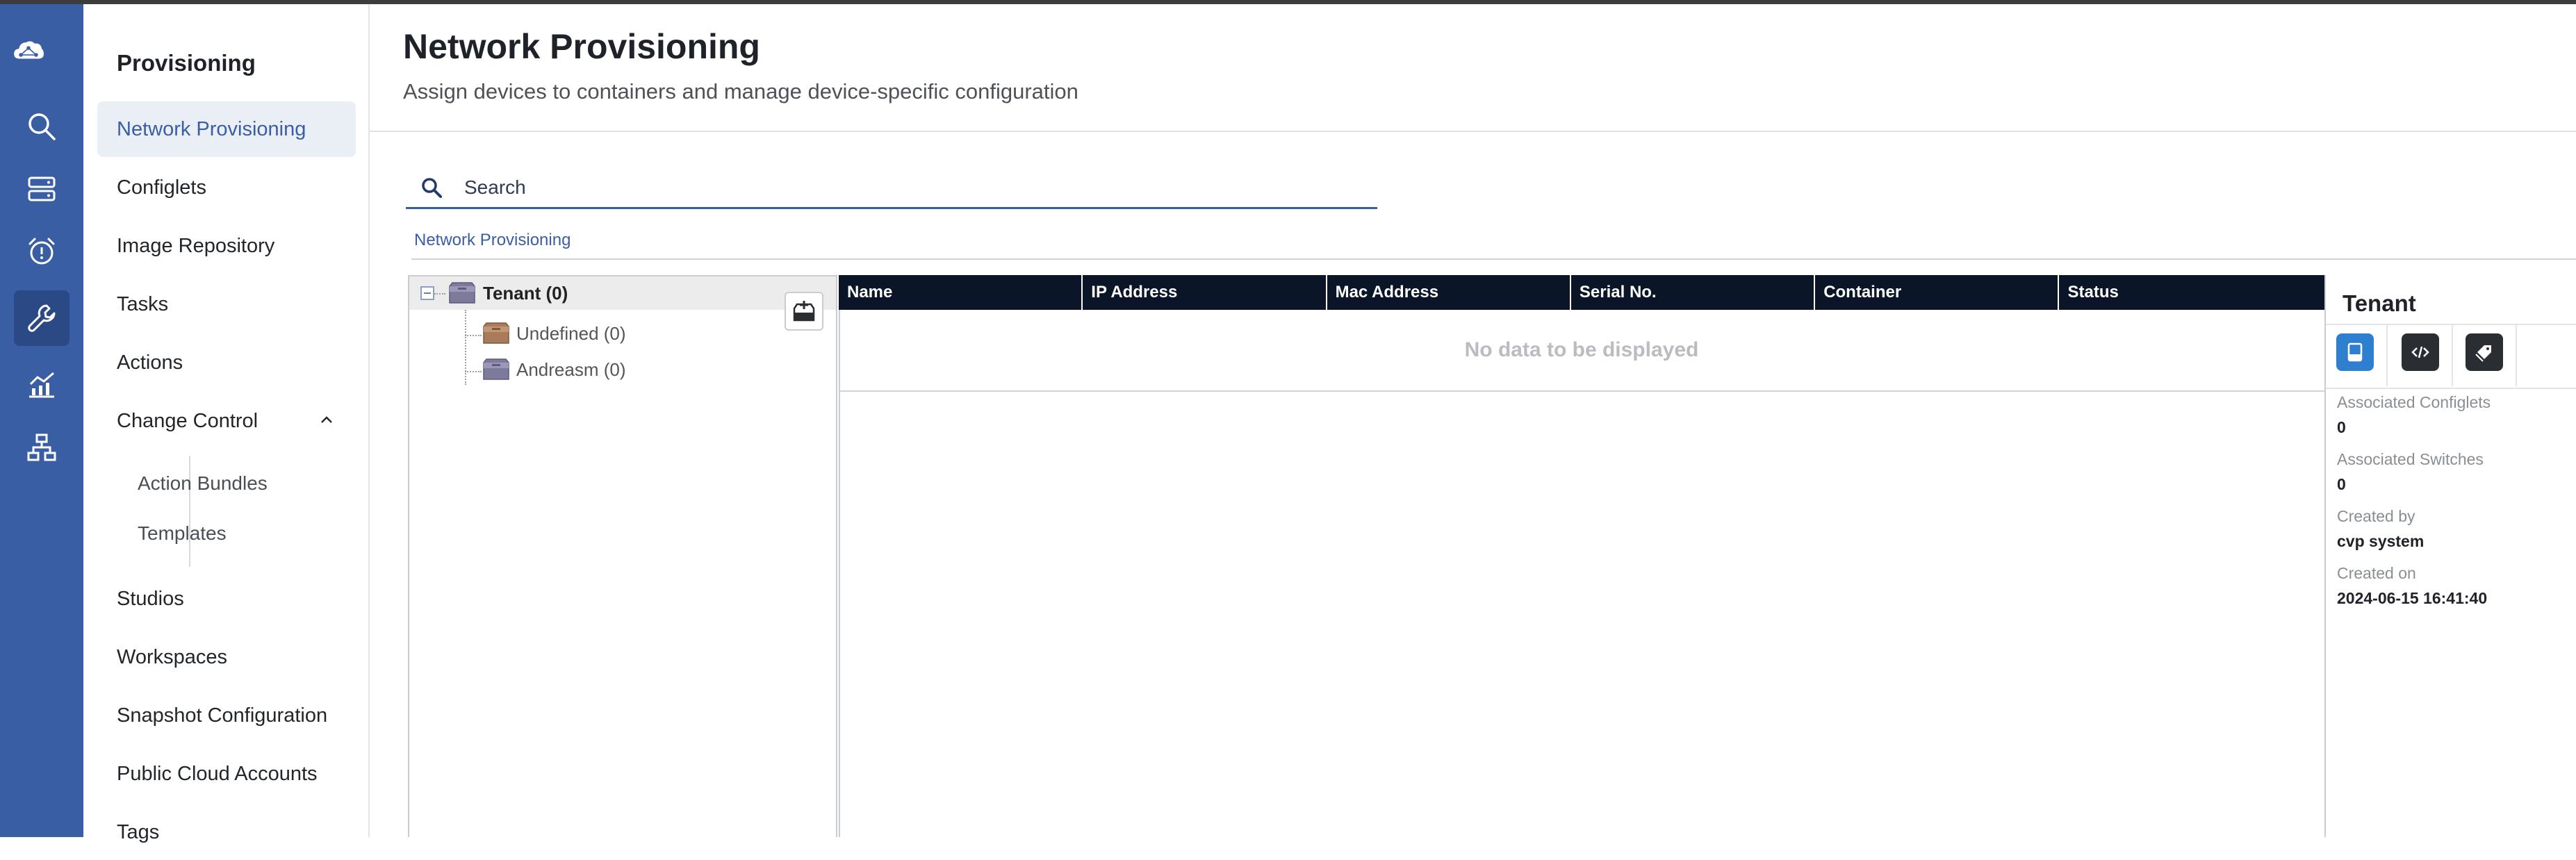  What do you see at coordinates (226, 362) in the screenshot?
I see `sidebar-item-actions: Actions` at bounding box center [226, 362].